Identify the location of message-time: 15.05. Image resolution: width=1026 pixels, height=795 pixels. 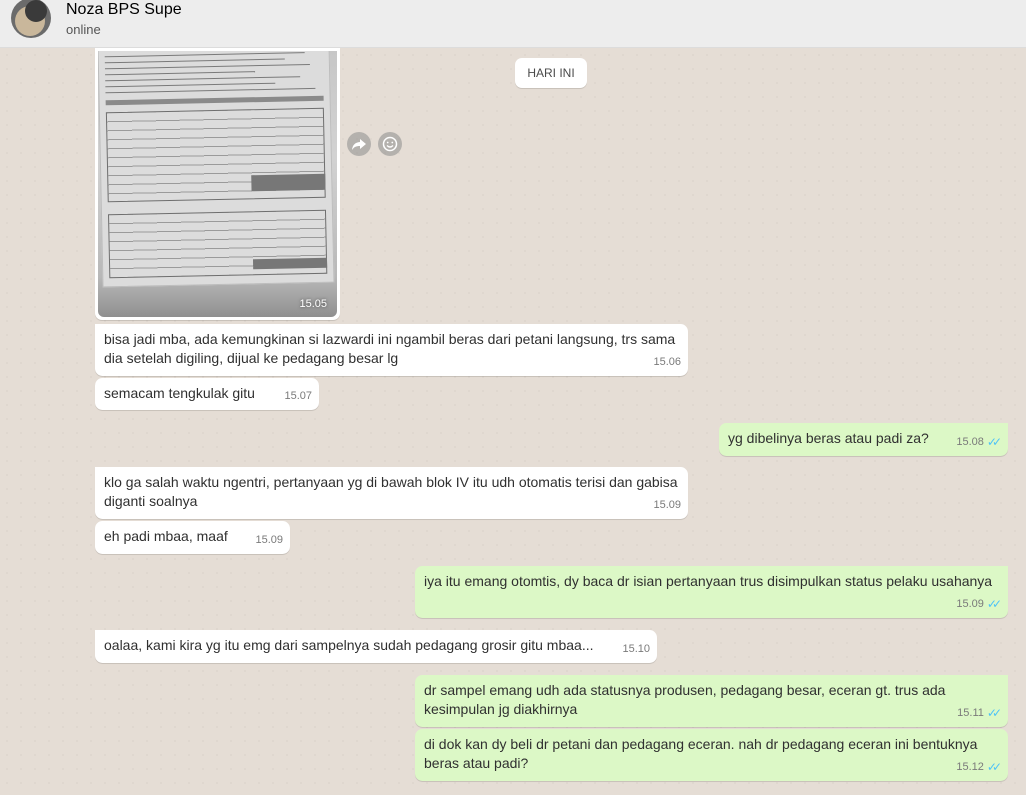
(313, 304).